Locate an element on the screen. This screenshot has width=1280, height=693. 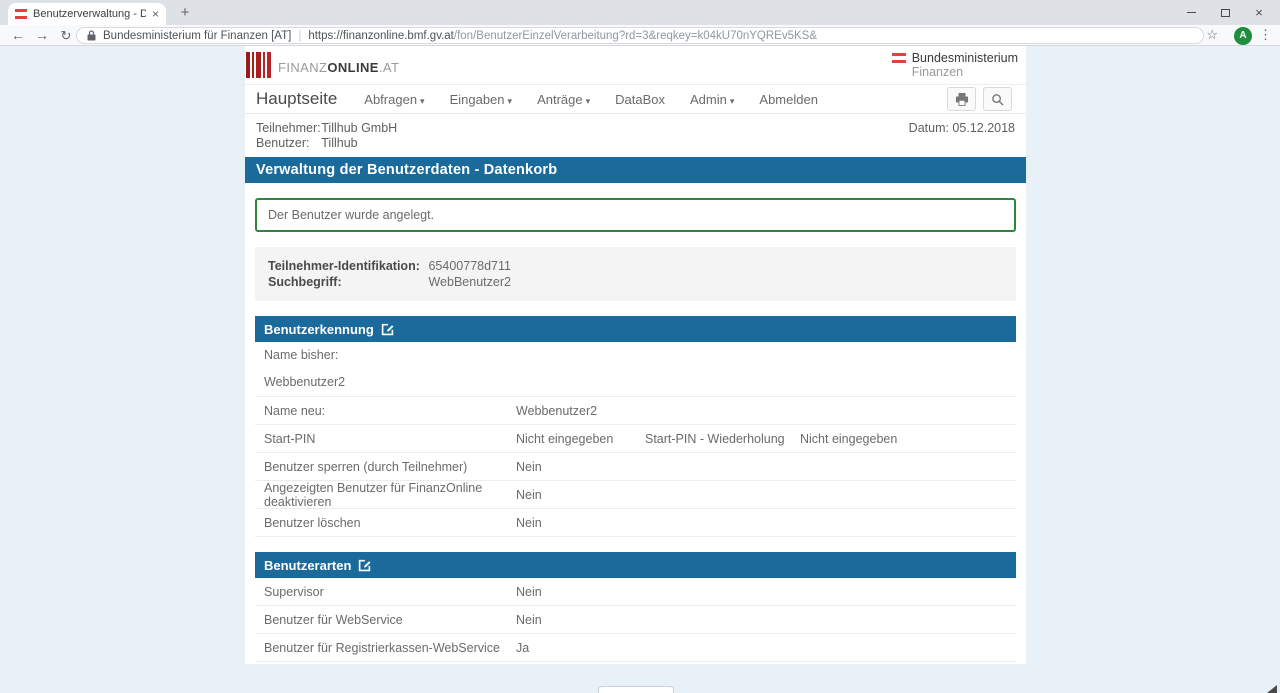
registrierkassen-webservice-label: Benutzer für Registrierkassen-WebService is located at coordinates (382, 647).